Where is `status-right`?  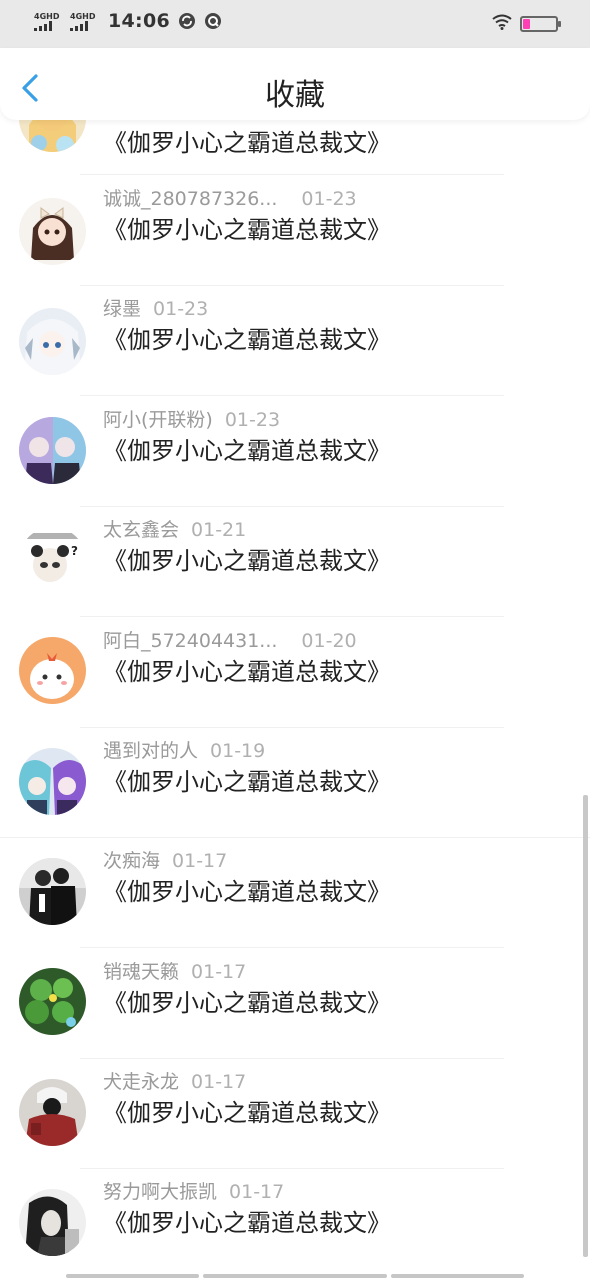 status-right is located at coordinates (526, 24).